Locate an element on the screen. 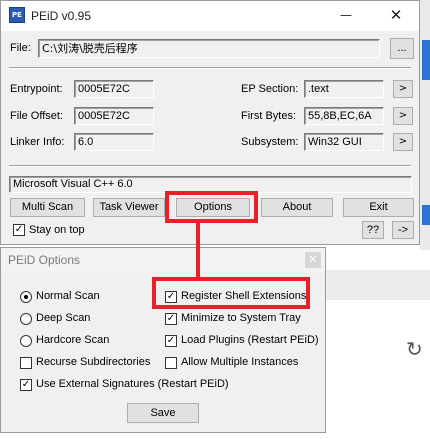 The width and height of the screenshot is (430, 439). normal-scan-label: Normal Scan is located at coordinates (68, 296).